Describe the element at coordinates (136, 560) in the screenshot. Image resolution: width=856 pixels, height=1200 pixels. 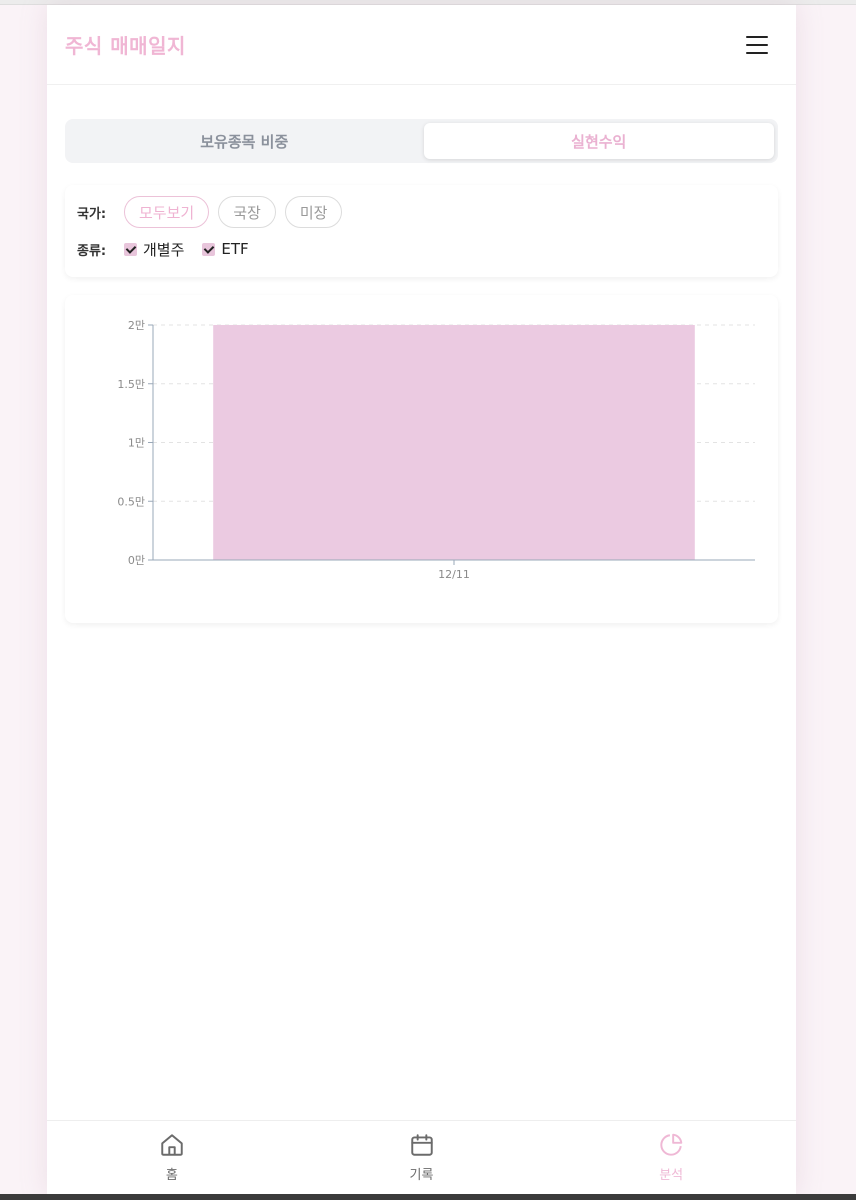
I see `y-tick-label: 0만` at that location.